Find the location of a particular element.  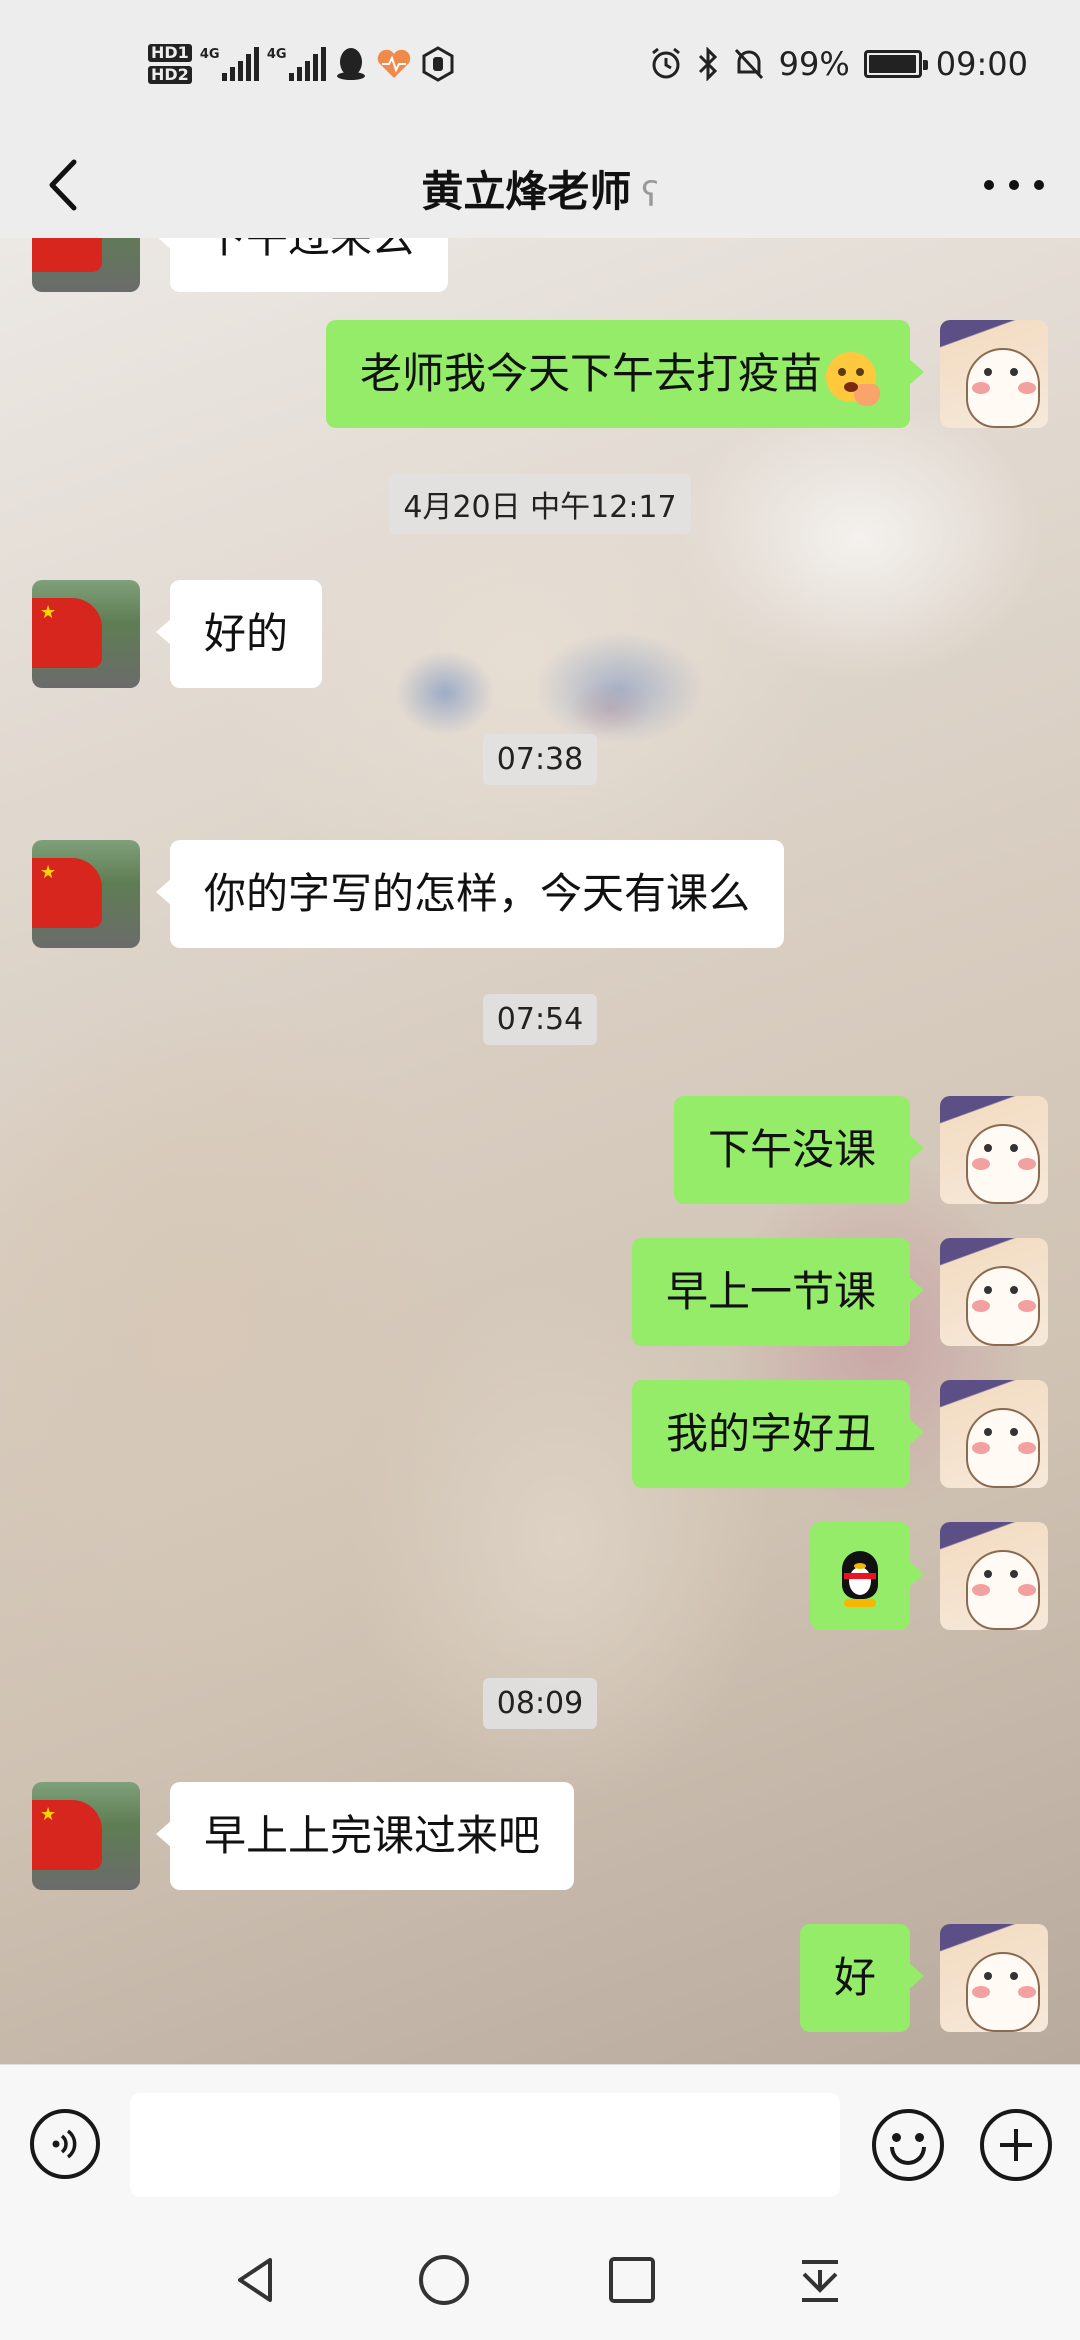

bluetooth-icon is located at coordinates (707, 64).